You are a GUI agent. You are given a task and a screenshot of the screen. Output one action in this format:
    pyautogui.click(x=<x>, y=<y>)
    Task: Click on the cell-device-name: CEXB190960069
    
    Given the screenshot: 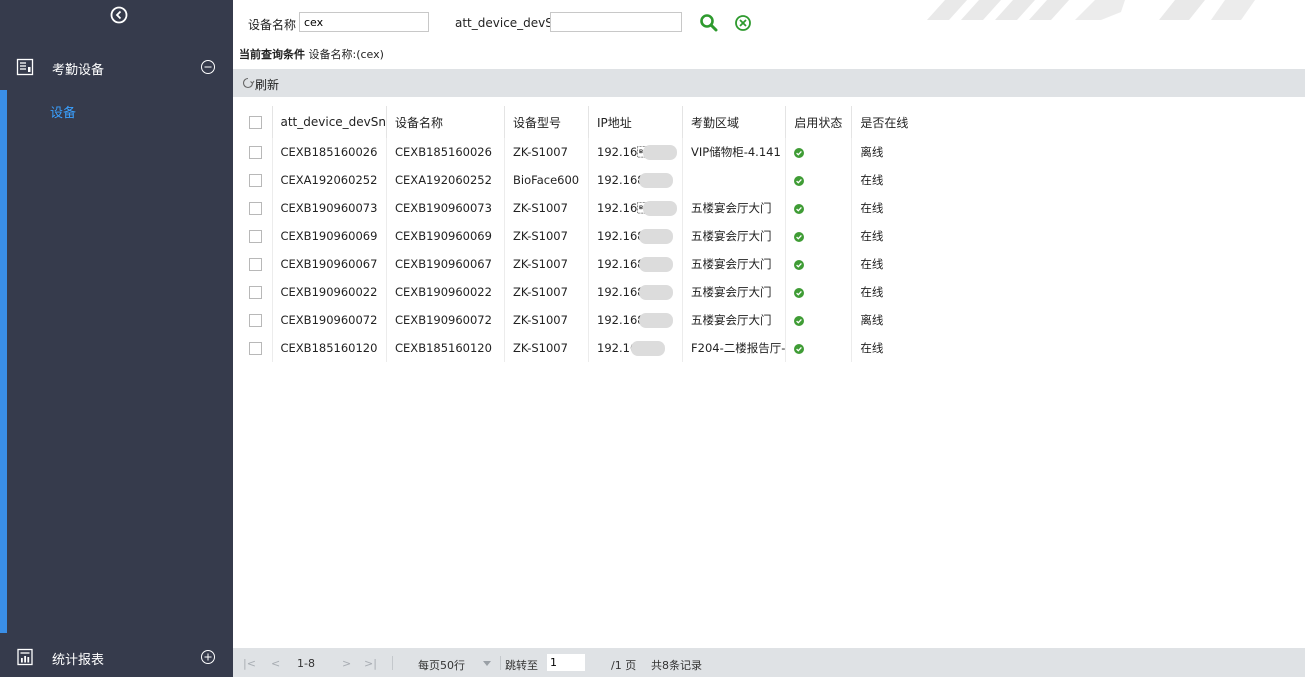 What is the action you would take?
    pyautogui.click(x=446, y=236)
    